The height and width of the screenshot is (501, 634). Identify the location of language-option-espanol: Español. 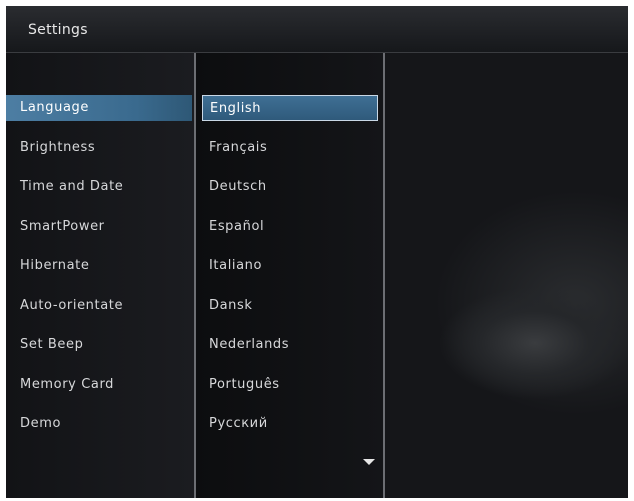
(290, 227).